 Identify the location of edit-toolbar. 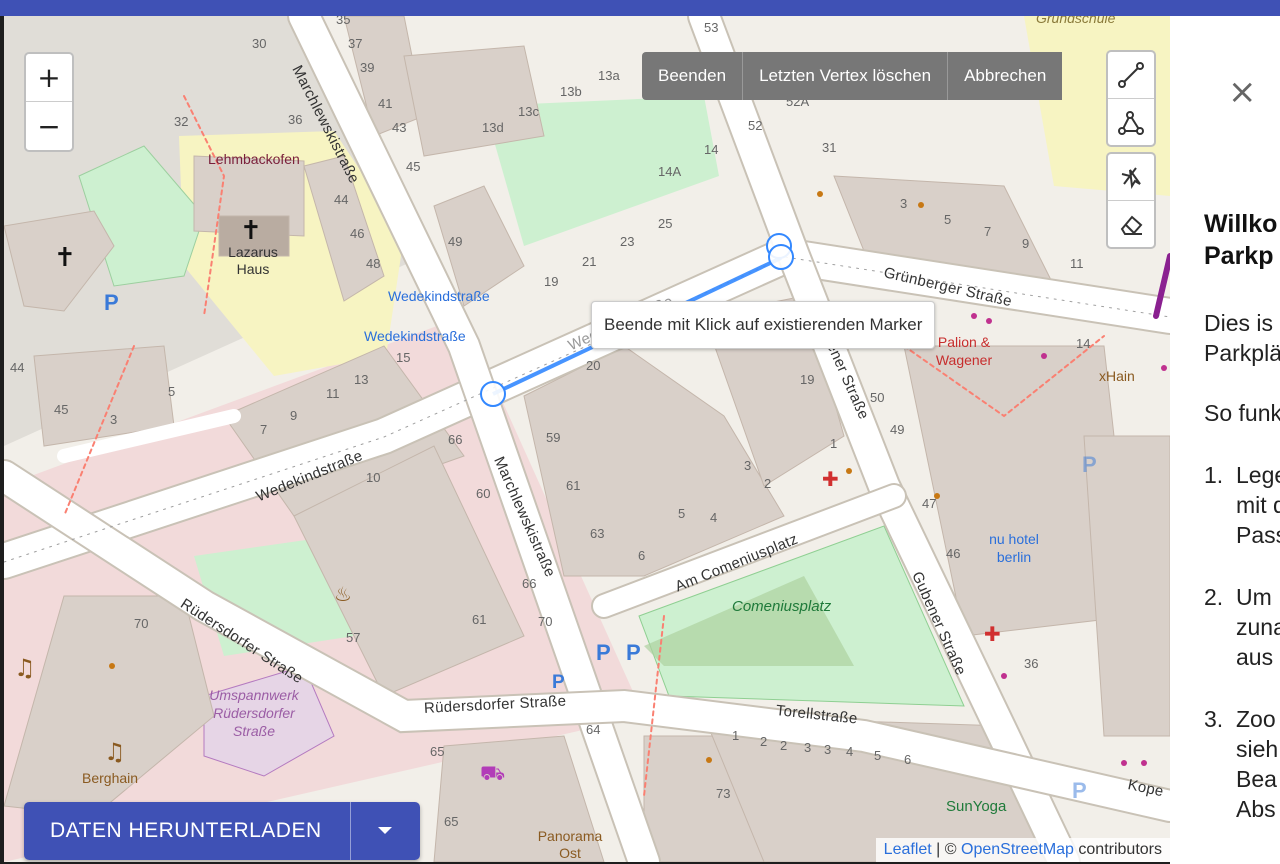
(1131, 200).